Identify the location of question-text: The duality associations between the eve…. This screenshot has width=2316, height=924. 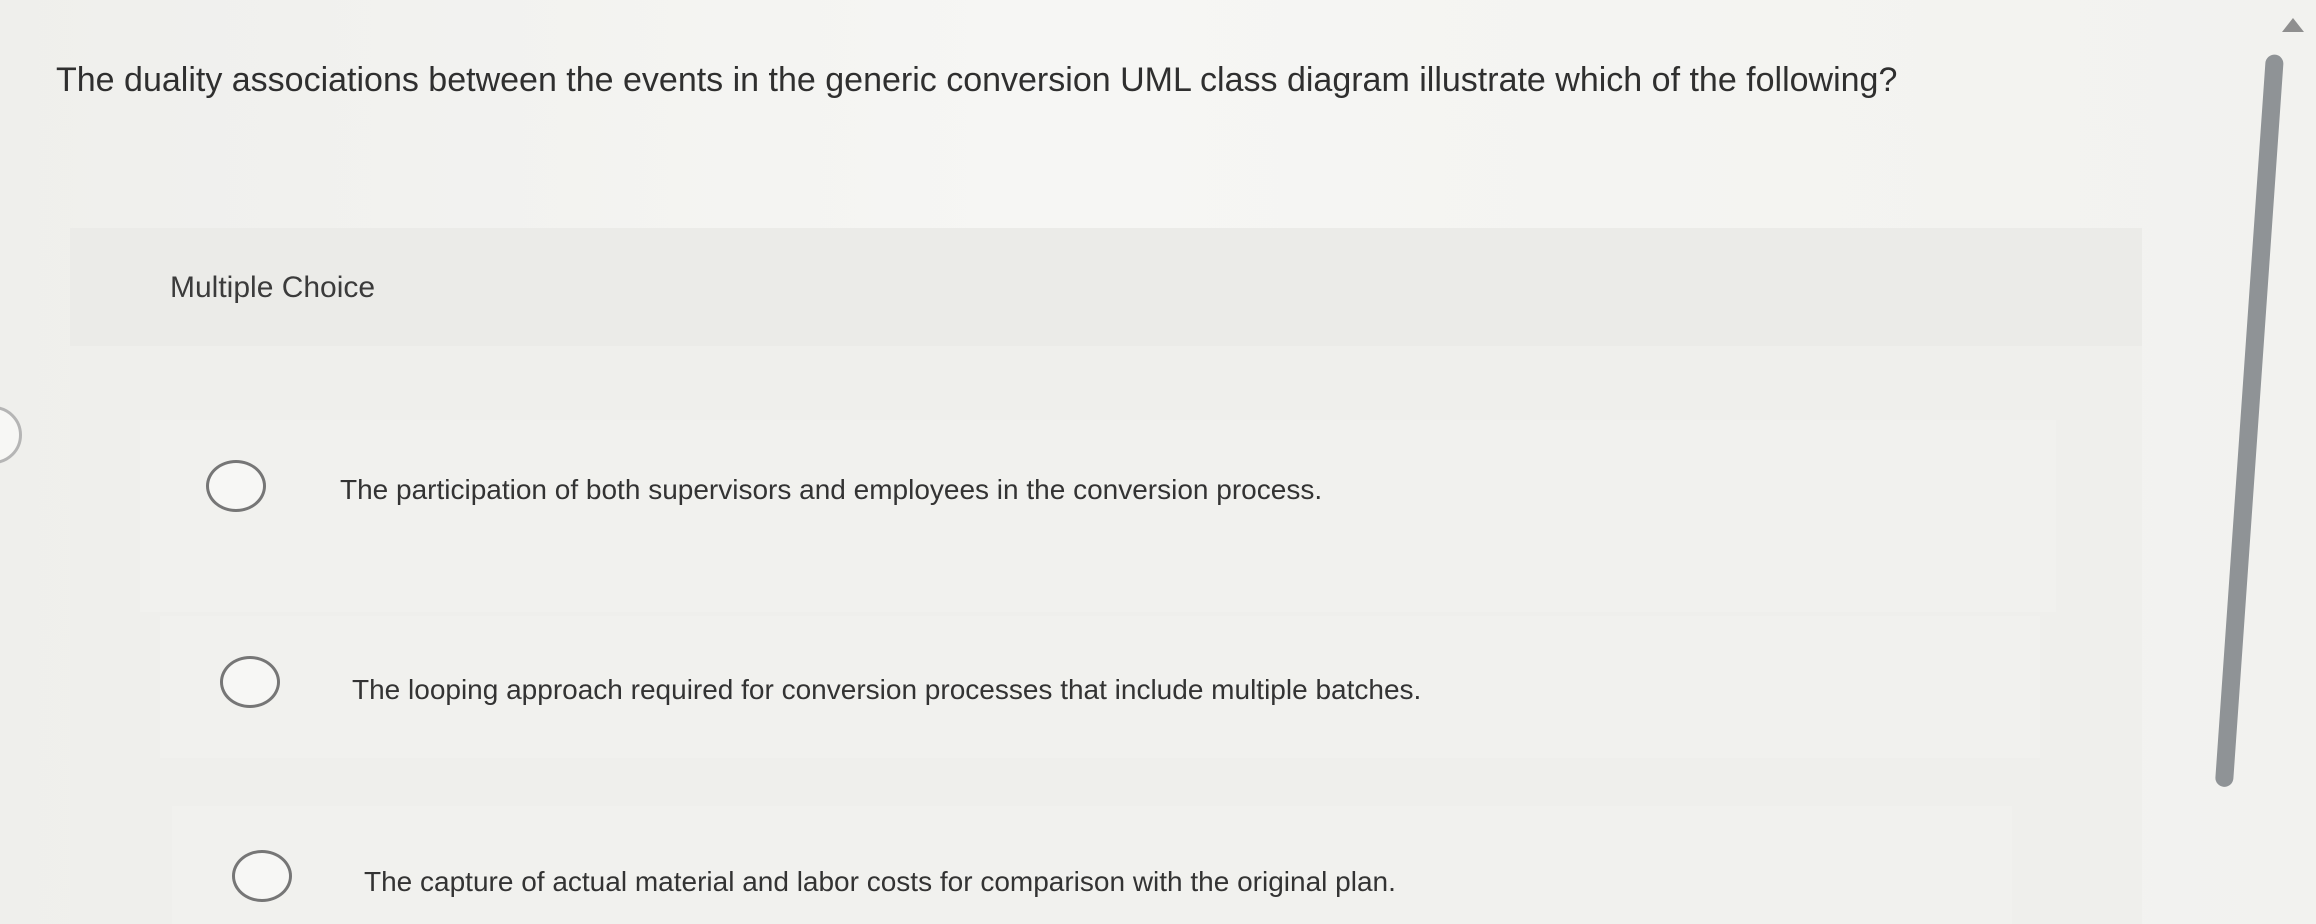
(977, 80).